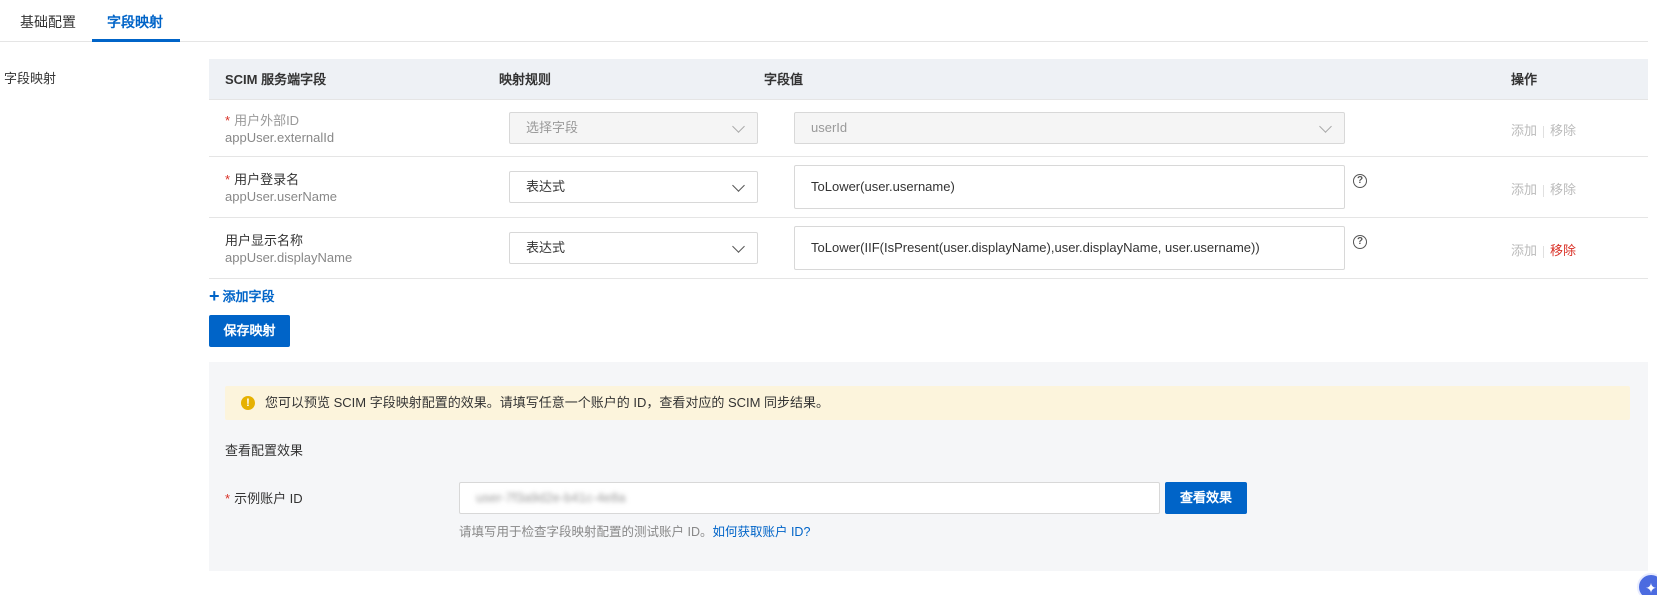 Image resolution: width=1657 pixels, height=595 pixels. Describe the element at coordinates (1206, 498) in the screenshot. I see `view-result-button: 查看效果` at that location.